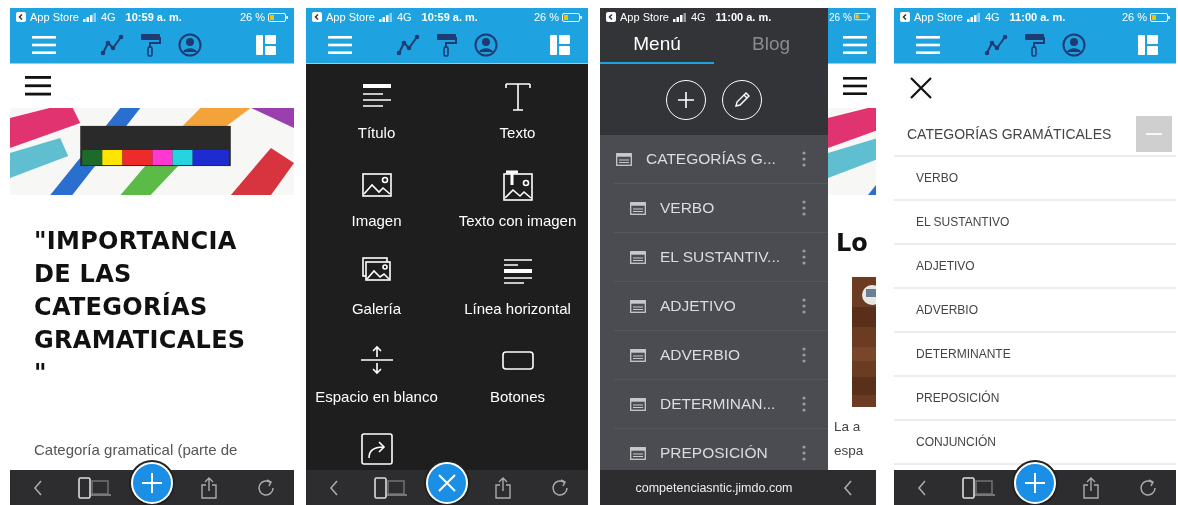  What do you see at coordinates (376, 118) in the screenshot?
I see `insert-option: Título` at bounding box center [376, 118].